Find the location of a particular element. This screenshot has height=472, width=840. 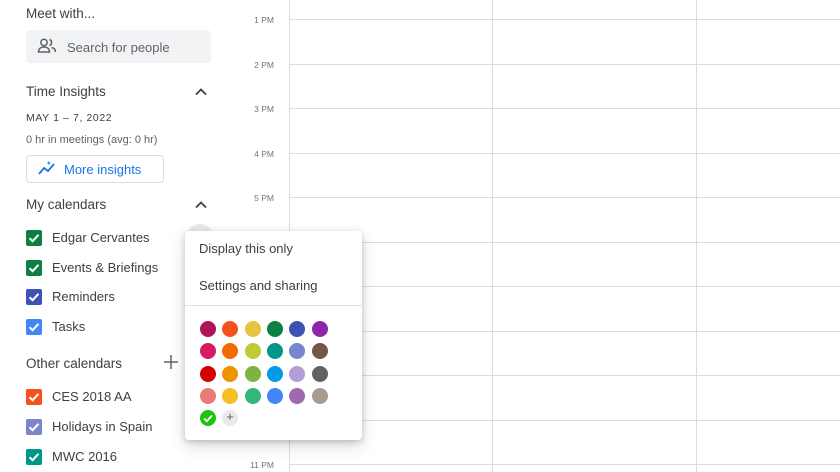

calendar-item-events-briefings: Events & Briefings is located at coordinates (116, 268).